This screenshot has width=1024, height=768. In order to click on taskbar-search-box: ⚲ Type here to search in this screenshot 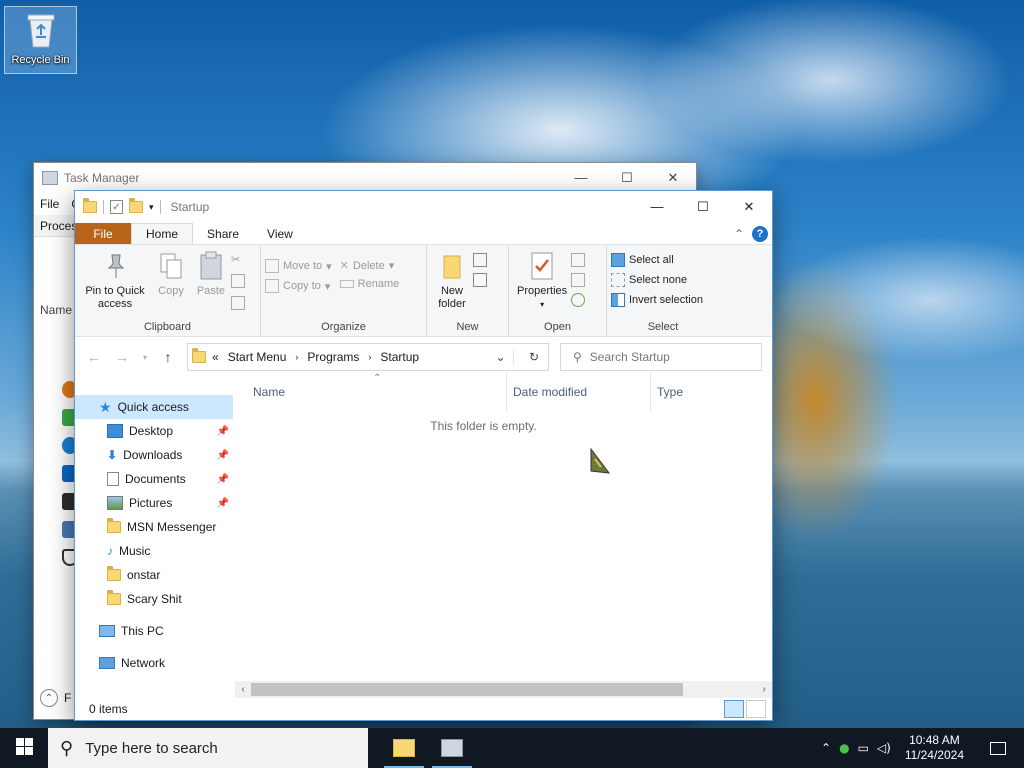, I will do `click(208, 748)`.